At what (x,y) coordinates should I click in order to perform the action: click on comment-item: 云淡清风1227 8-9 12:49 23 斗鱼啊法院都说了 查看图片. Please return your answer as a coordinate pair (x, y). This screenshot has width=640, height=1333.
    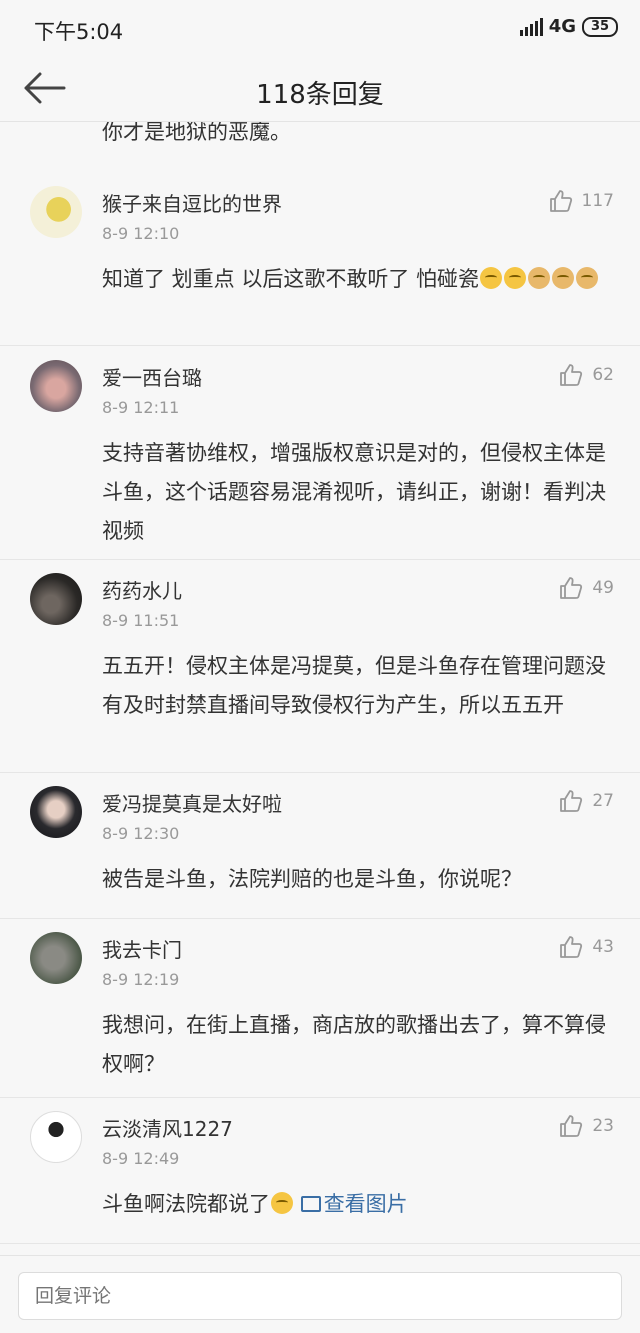
    Looking at the image, I should click on (320, 1177).